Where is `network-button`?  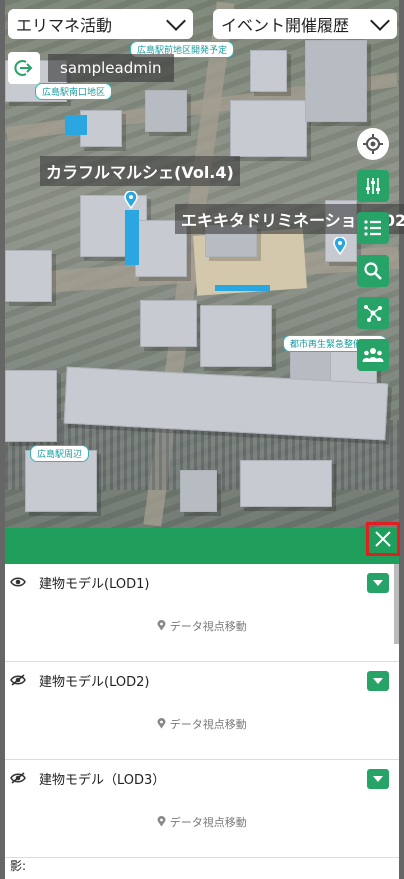
network-button is located at coordinates (373, 313).